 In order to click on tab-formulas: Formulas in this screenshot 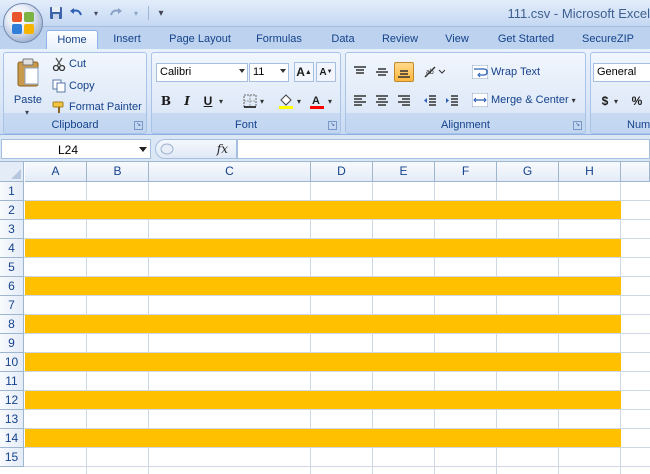, I will do `click(279, 39)`.